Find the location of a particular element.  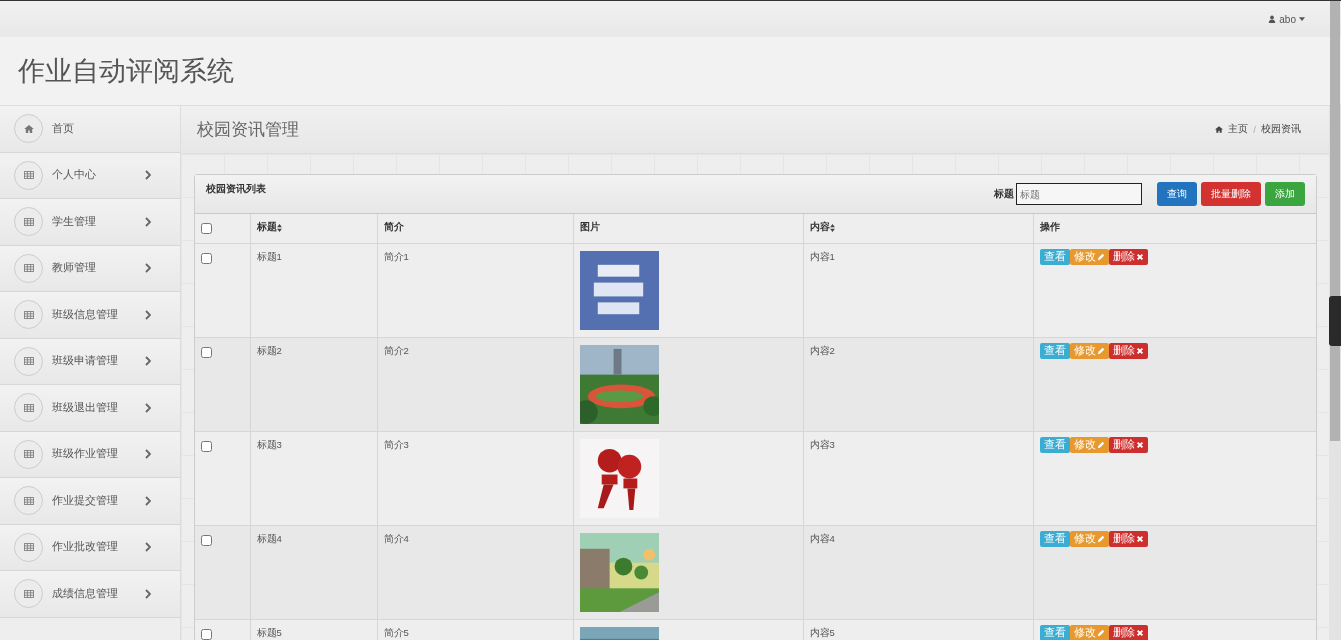

table-cell: 内容1 is located at coordinates (822, 256).